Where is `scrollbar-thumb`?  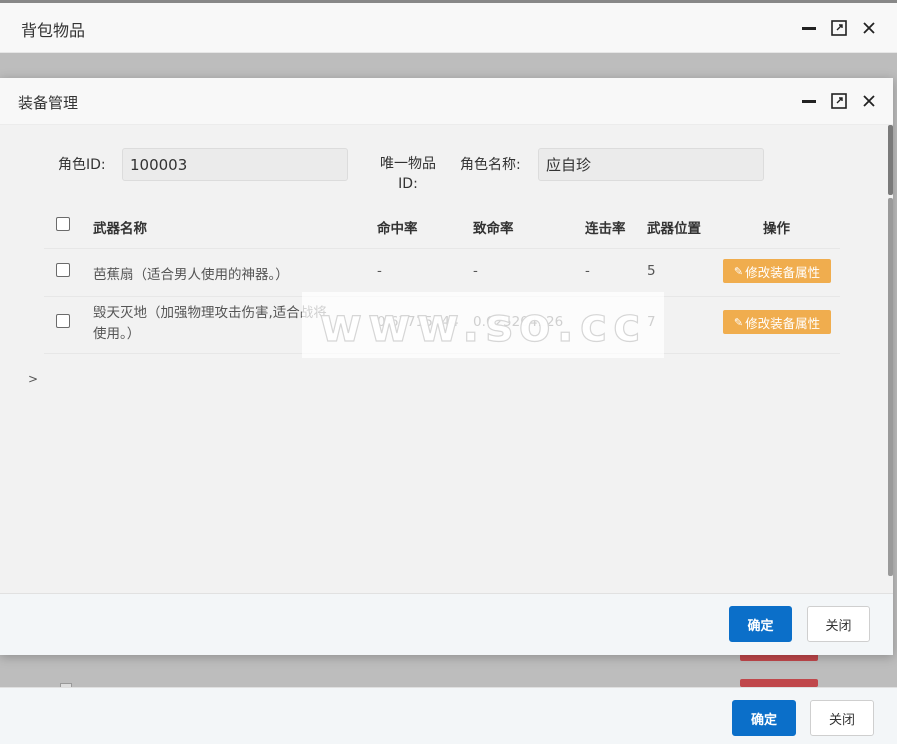
scrollbar-thumb is located at coordinates (890, 160).